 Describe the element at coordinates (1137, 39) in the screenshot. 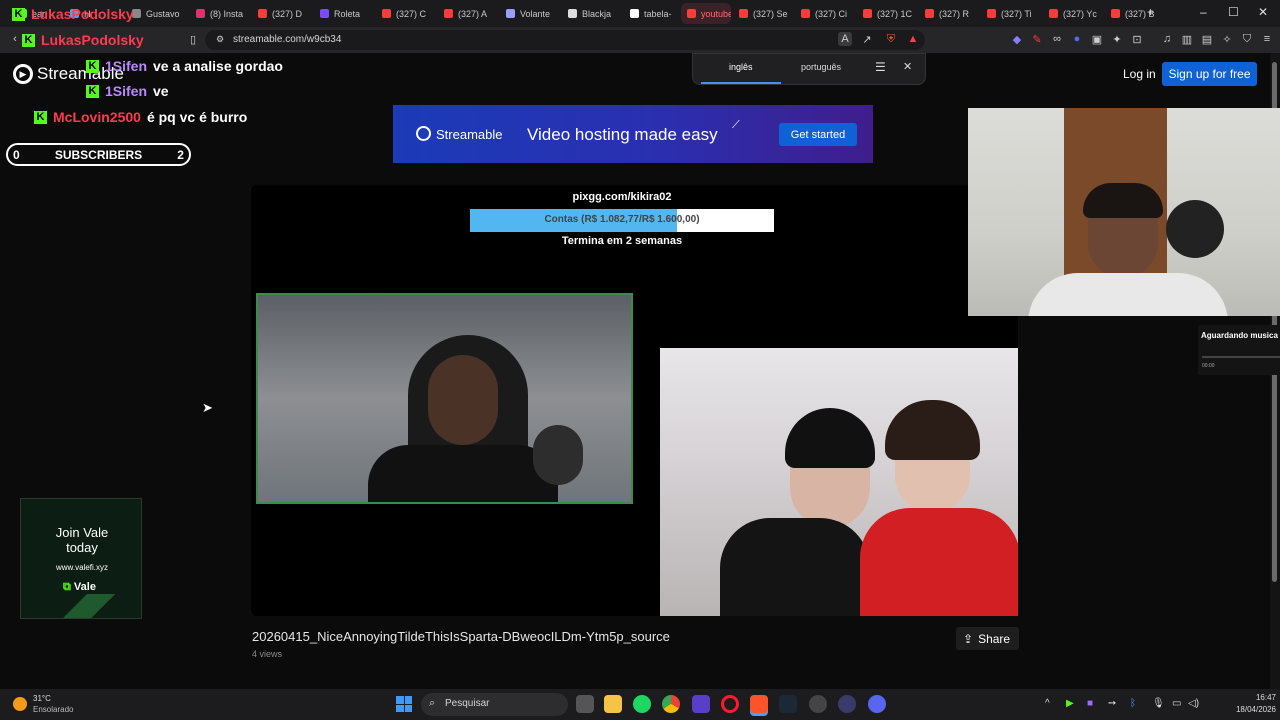

I see `screenshot-icon: ⊡` at that location.